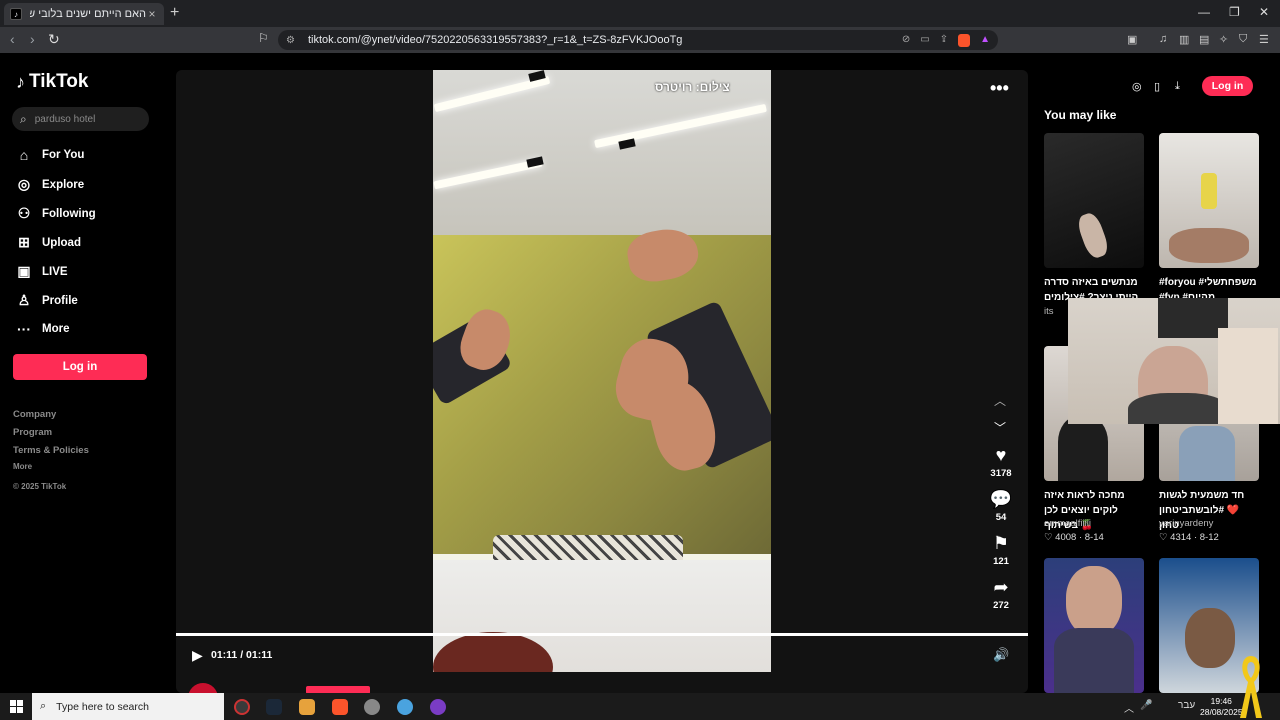  I want to click on close-tab-icon: ×, so click(152, 14).